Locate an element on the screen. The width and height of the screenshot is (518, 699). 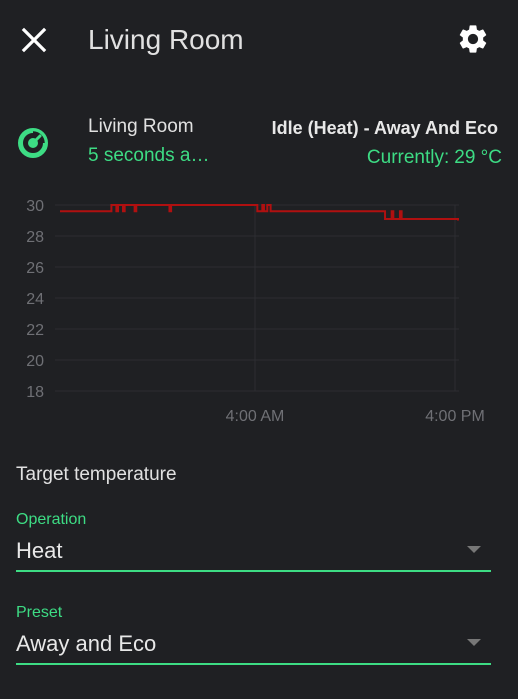
dialog-title: Living Room is located at coordinates (166, 39).